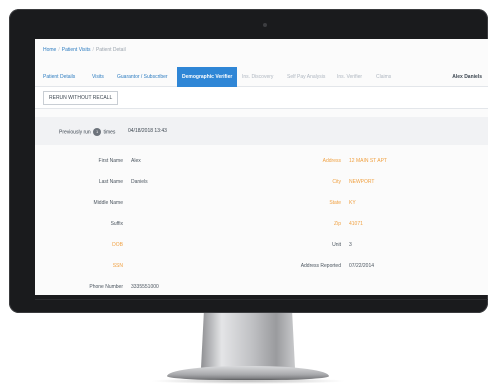  I want to click on field-label-state: State, so click(335, 203).